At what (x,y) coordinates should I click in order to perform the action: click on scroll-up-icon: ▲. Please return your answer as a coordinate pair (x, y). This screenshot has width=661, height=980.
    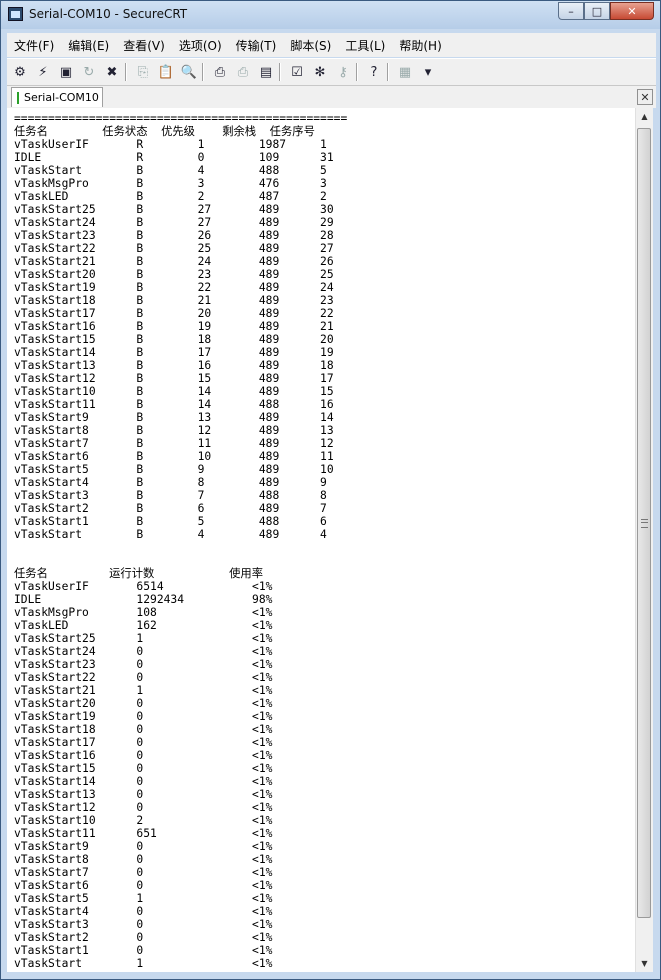
    Looking at the image, I should click on (644, 116).